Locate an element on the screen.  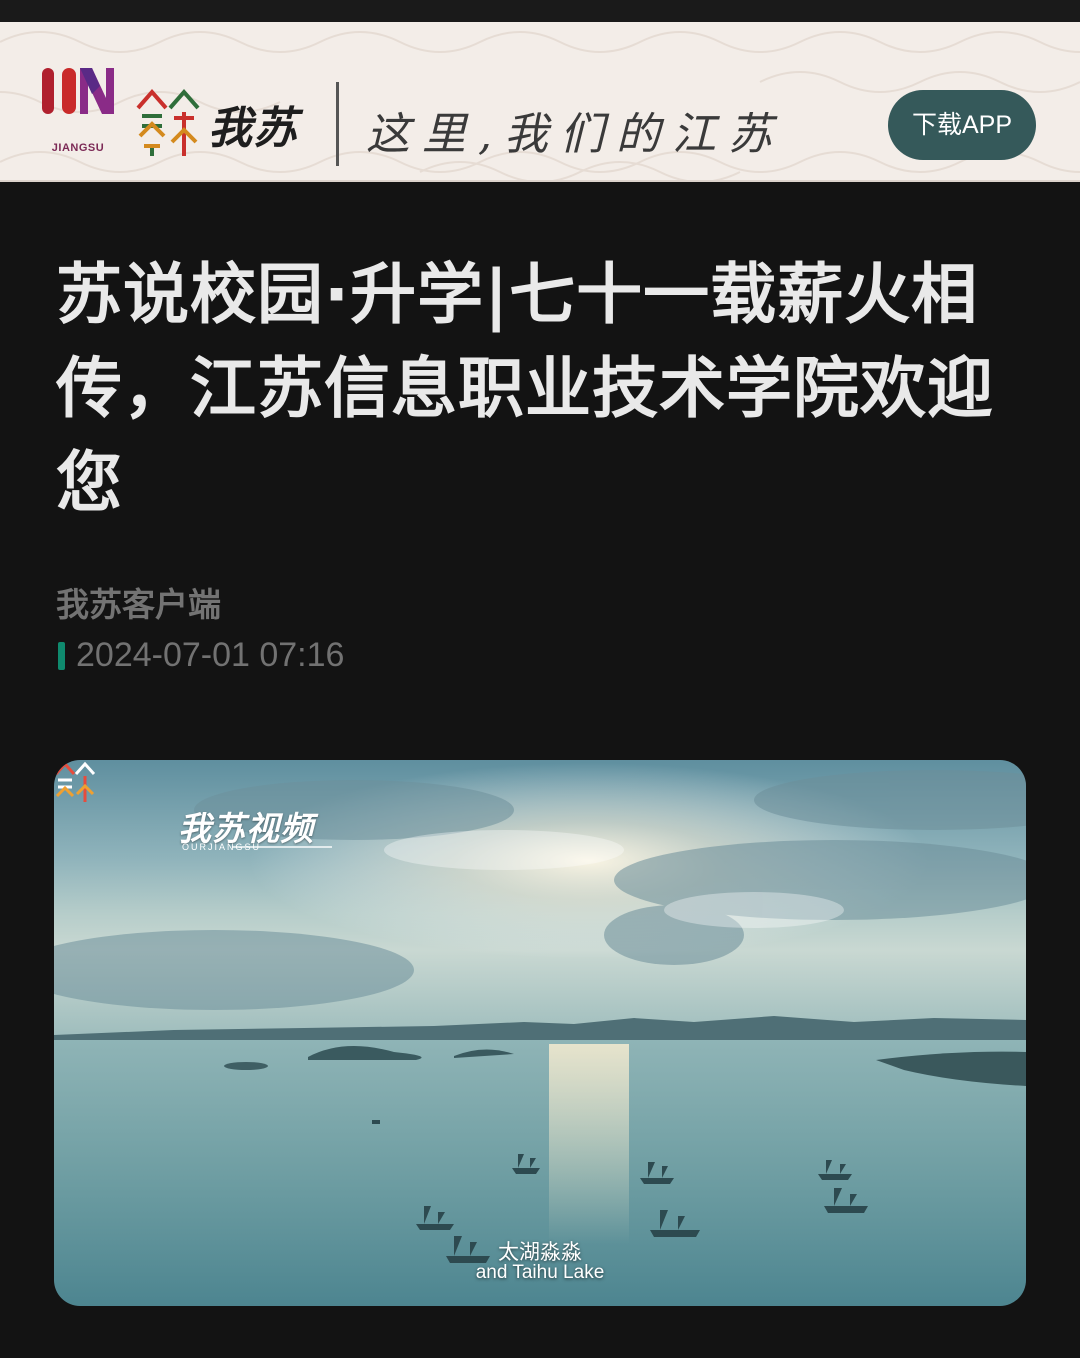
status-strip is located at coordinates (540, 11).